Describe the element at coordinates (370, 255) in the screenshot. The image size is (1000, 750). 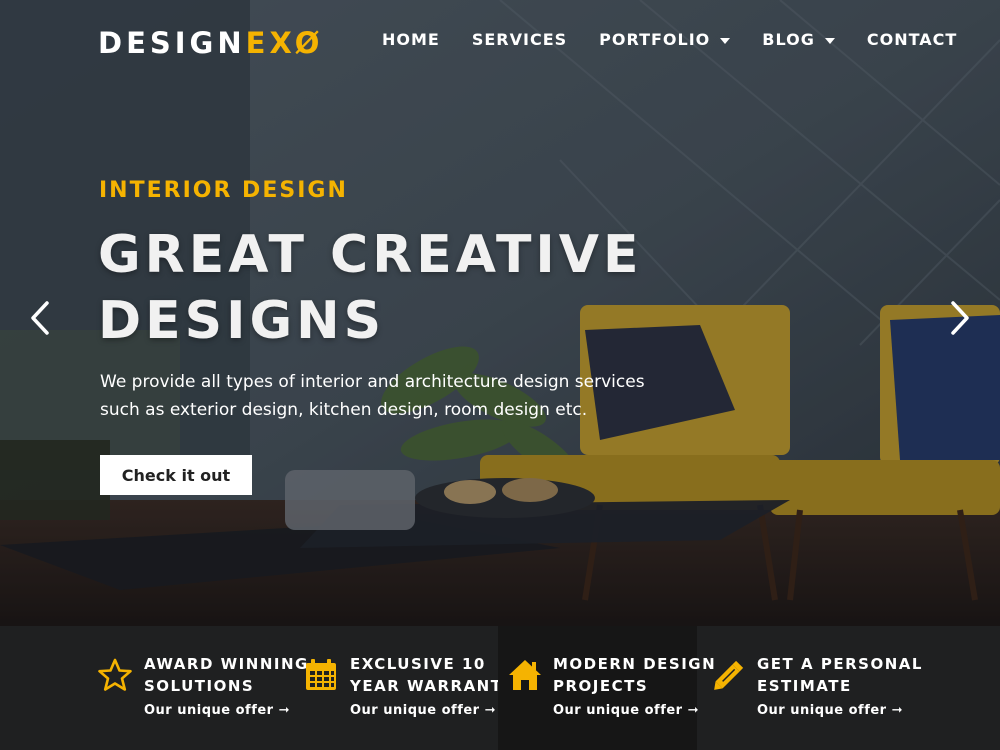
I see `hero-title-line: GREAT CREATIVE` at that location.